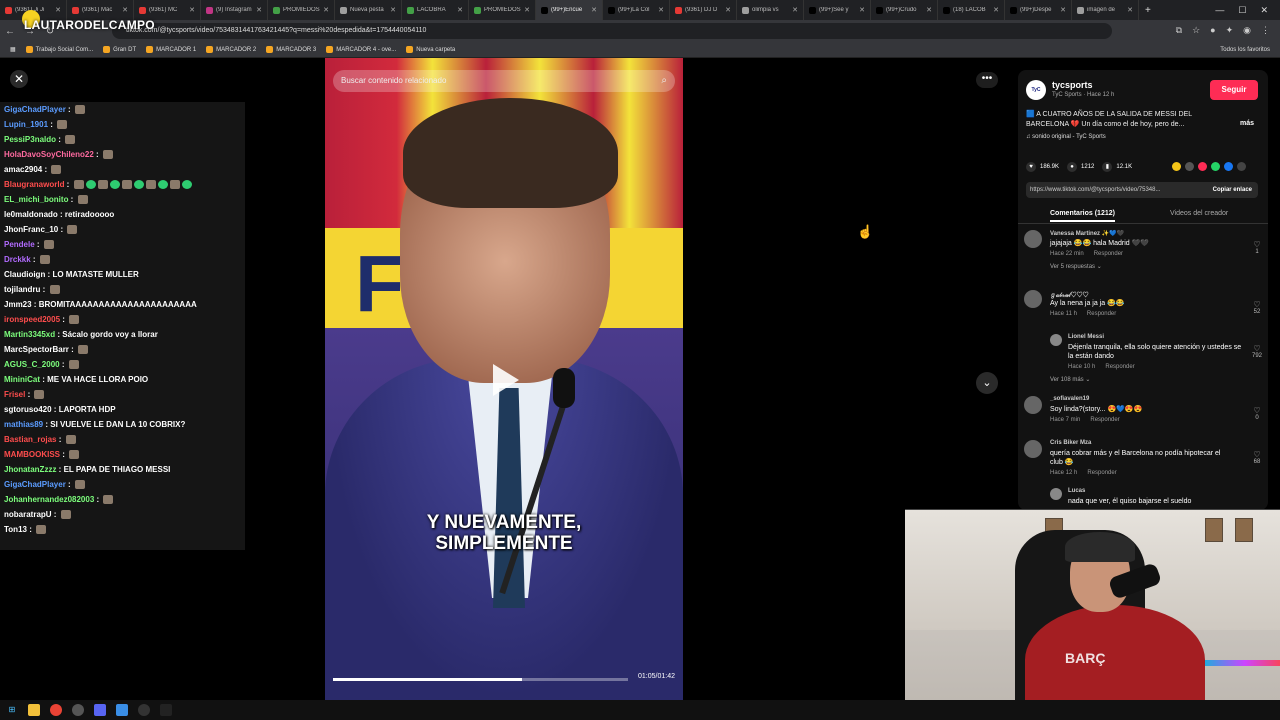  Describe the element at coordinates (1242, 10) in the screenshot. I see `maximize-icon: ☐` at that location.